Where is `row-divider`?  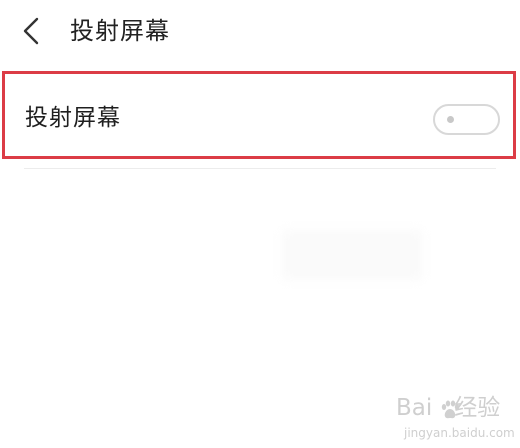
row-divider is located at coordinates (260, 168).